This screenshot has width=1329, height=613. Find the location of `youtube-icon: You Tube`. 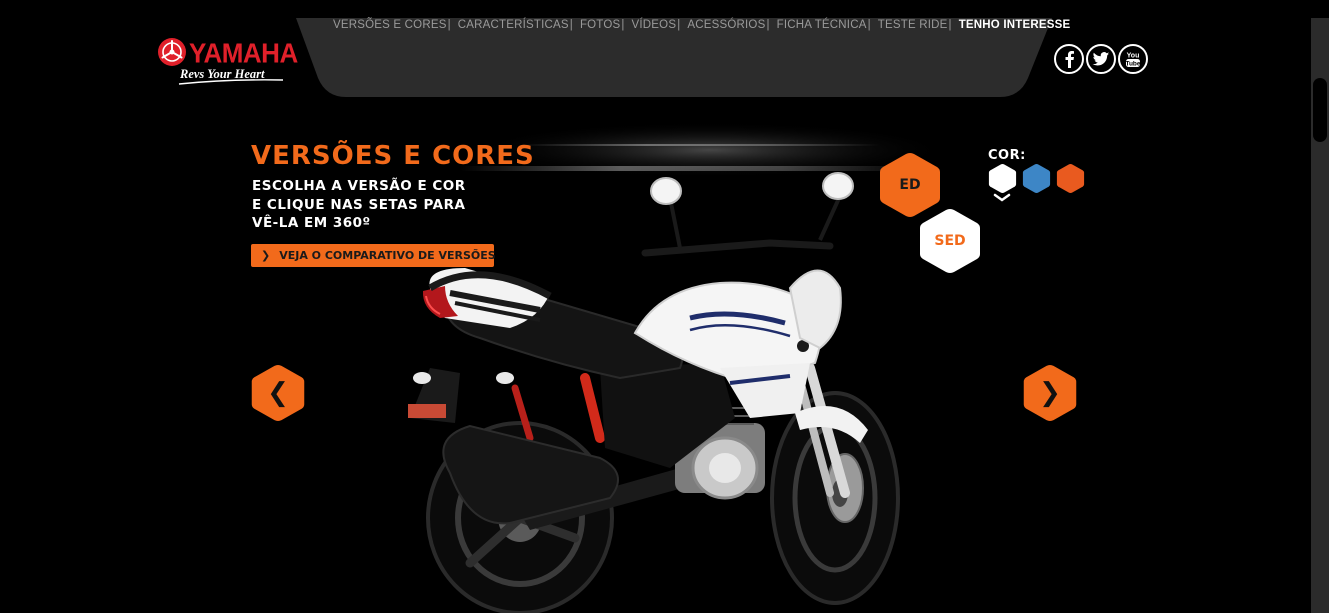

youtube-icon: You Tube is located at coordinates (1132, 60).